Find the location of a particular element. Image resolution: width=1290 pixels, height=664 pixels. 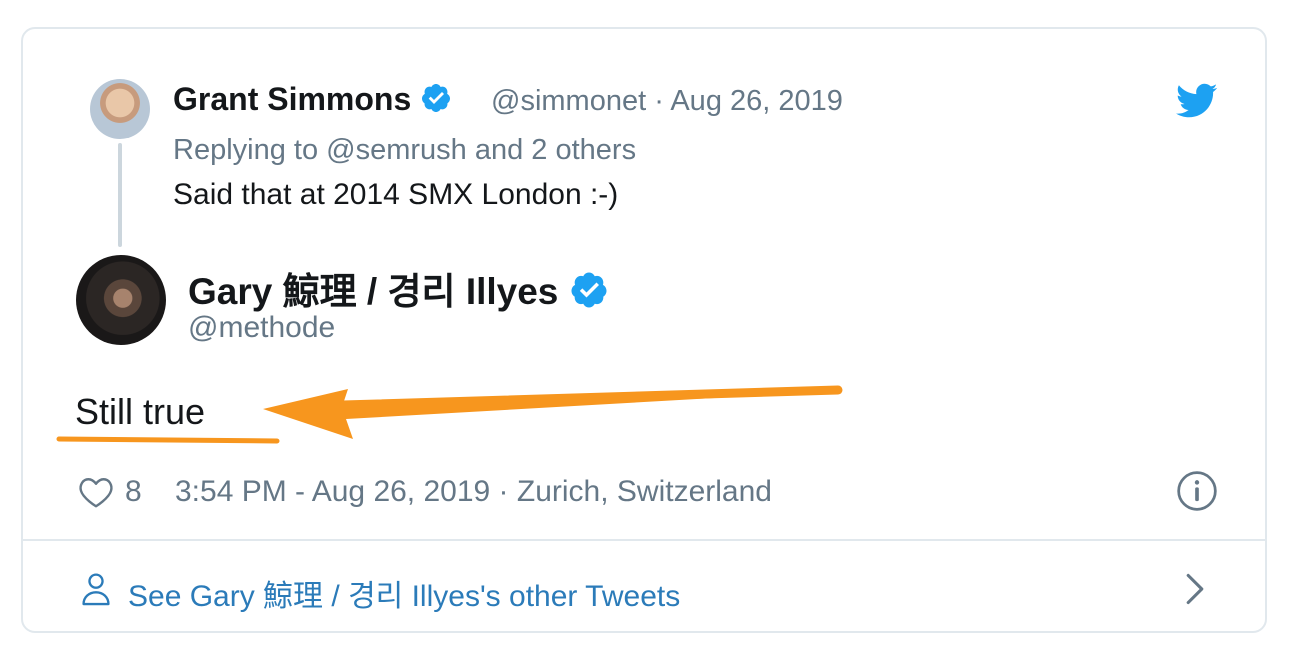

thread-connector-line is located at coordinates (120, 195).